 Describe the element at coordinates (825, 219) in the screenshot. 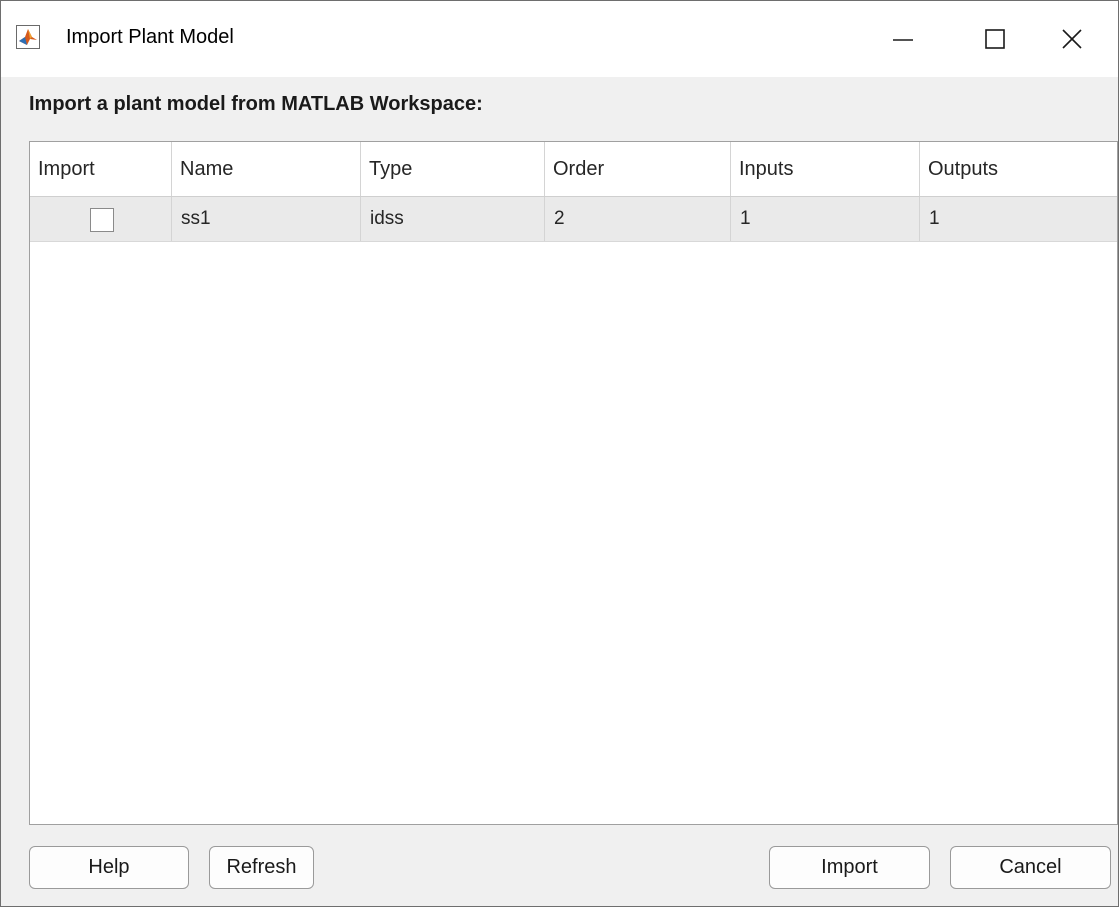

I see `inputs-cell: 1` at that location.